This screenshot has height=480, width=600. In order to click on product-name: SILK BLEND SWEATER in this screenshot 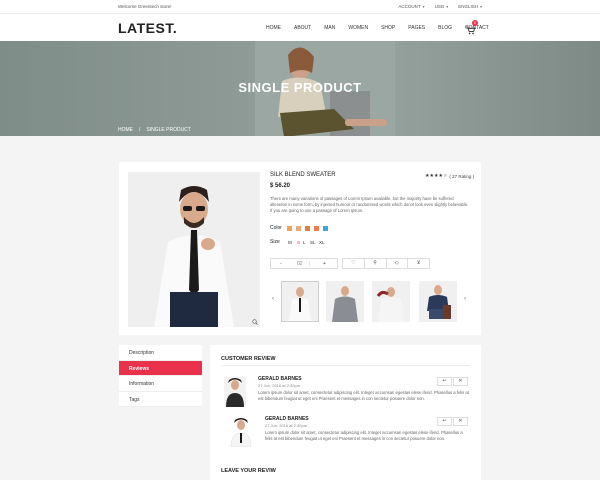, I will do `click(303, 175)`.